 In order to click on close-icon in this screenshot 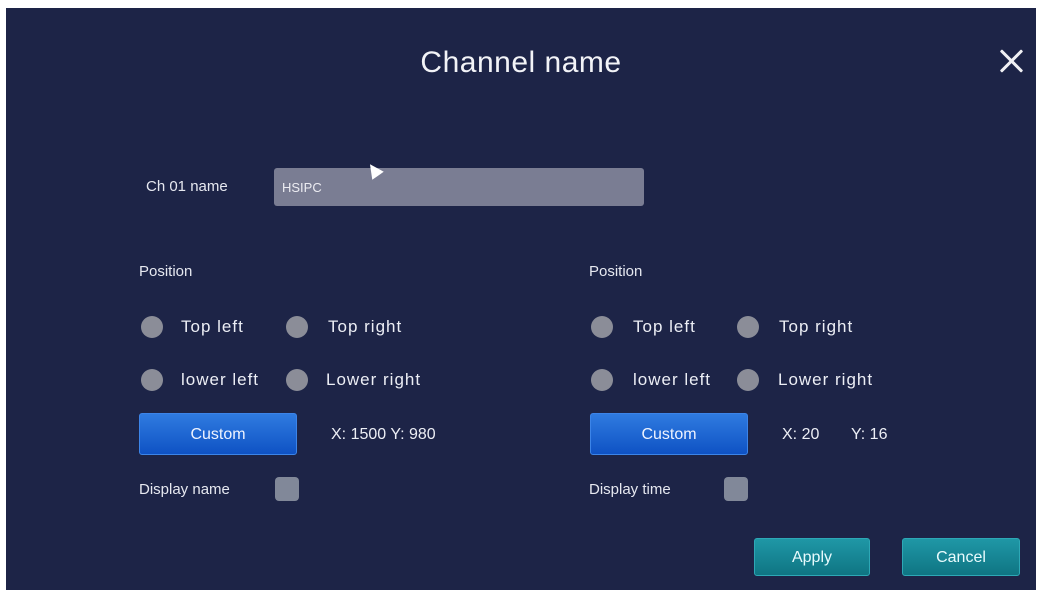, I will do `click(1012, 62)`.